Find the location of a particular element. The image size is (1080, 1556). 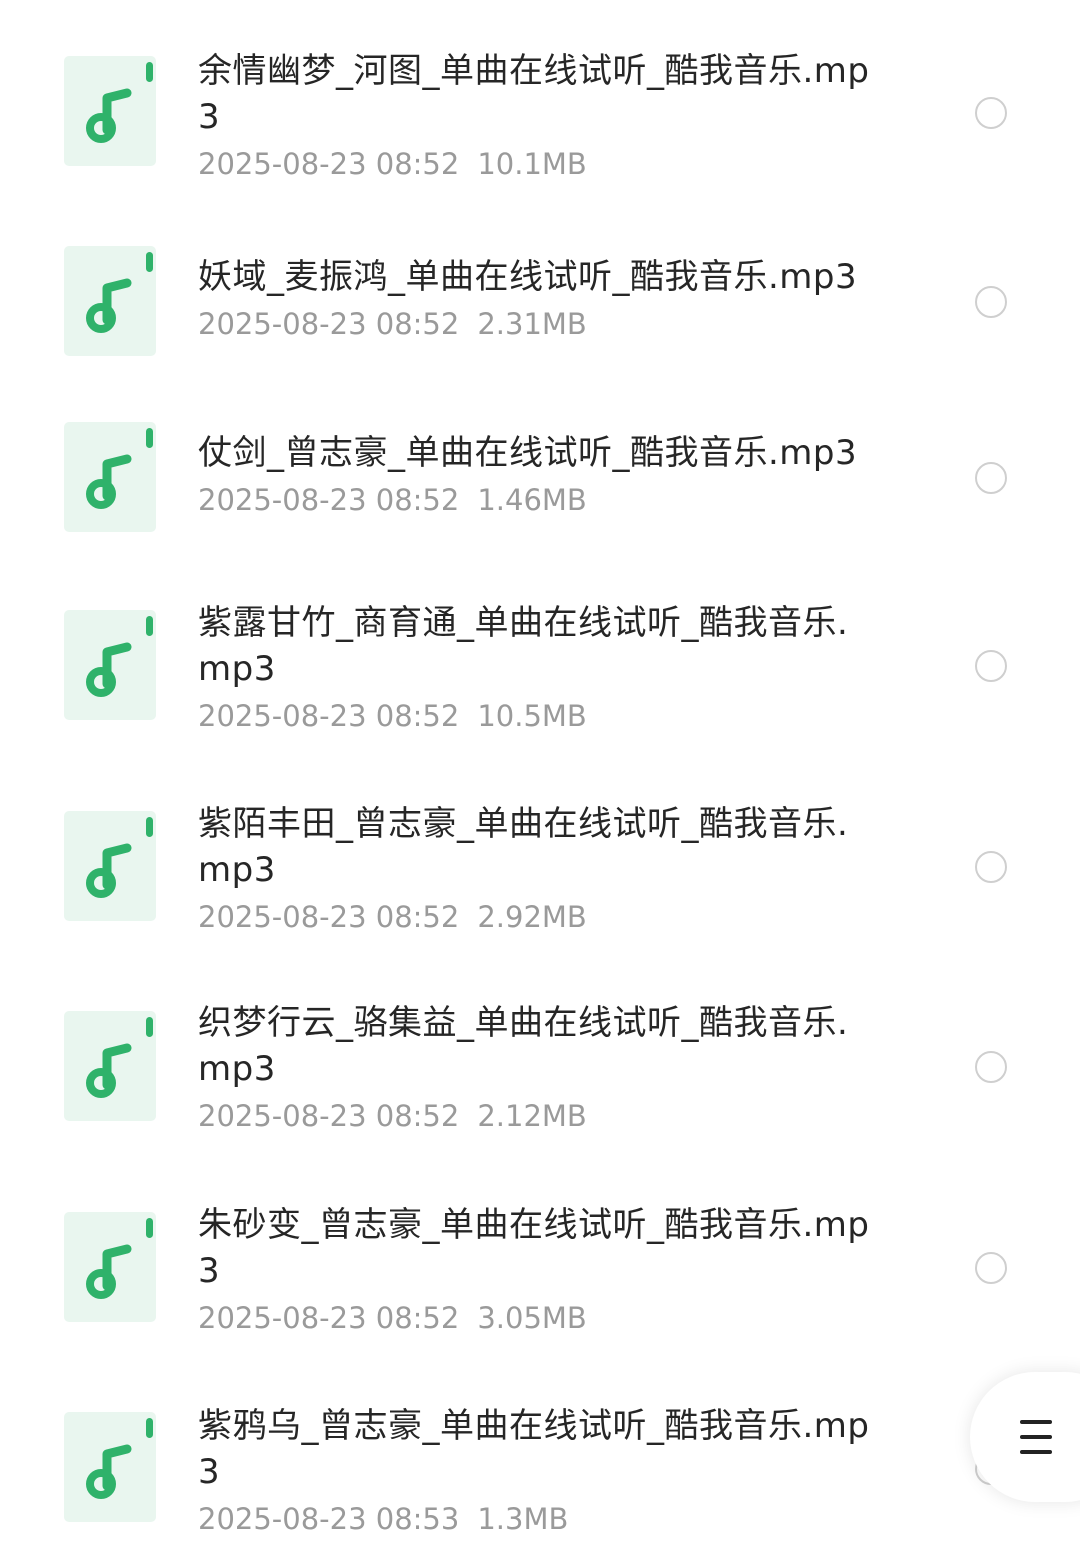

file-meta: 2025-08-23 08:52 10.1MB is located at coordinates (538, 164).